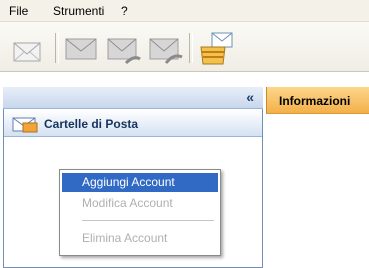  I want to click on collapse-pane-button: «, so click(250, 97).